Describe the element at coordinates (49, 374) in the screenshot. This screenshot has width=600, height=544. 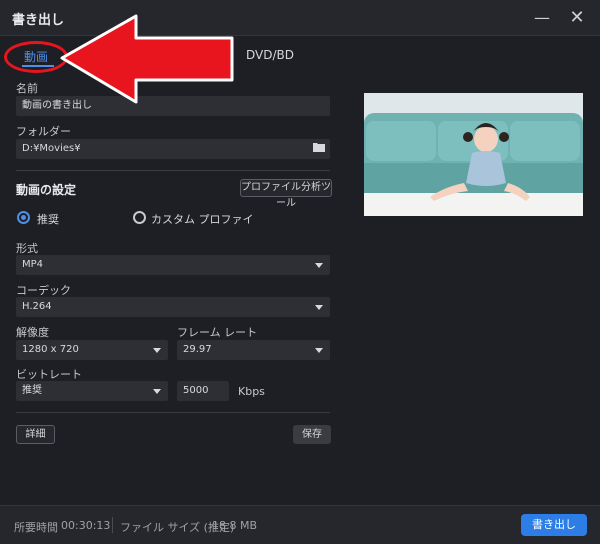
I see `bitrate-label: ビットレート` at that location.